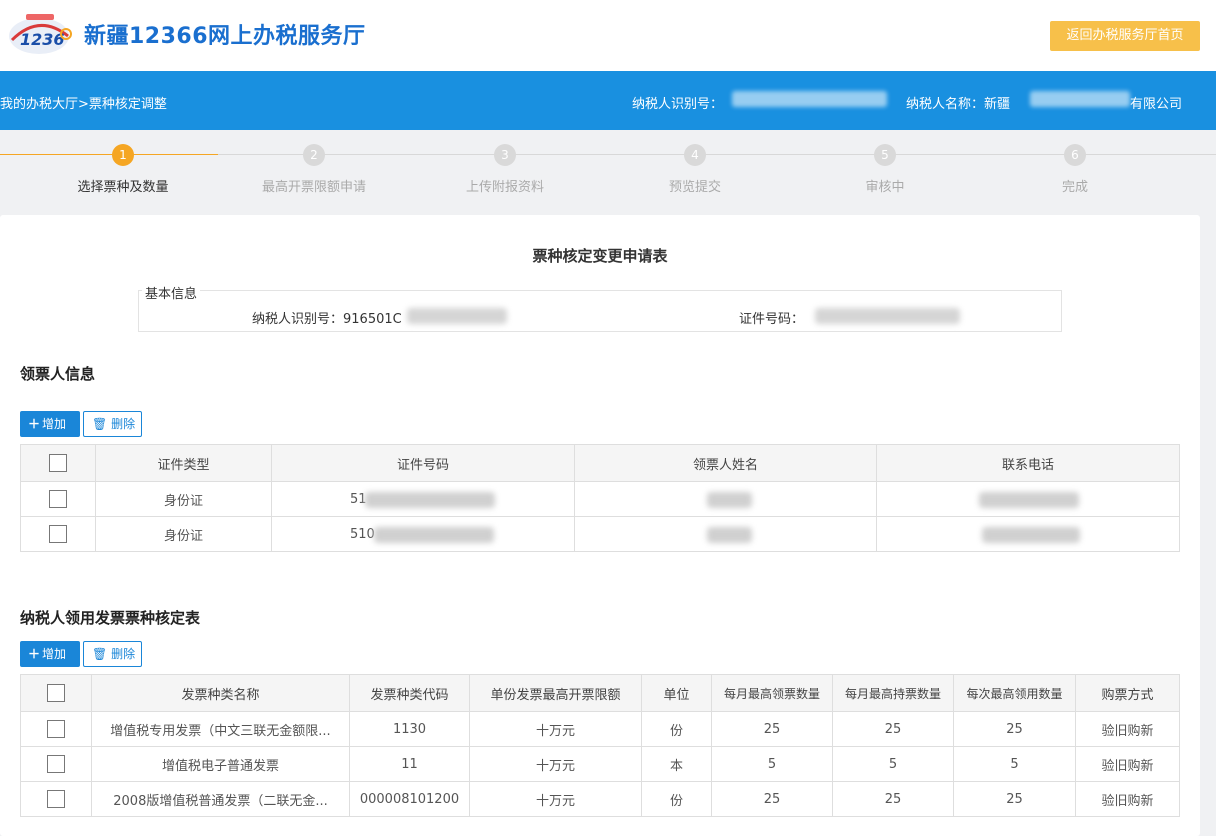 Image resolution: width=1216 pixels, height=836 pixels. Describe the element at coordinates (1029, 500) in the screenshot. I see `phone-redacted` at that location.